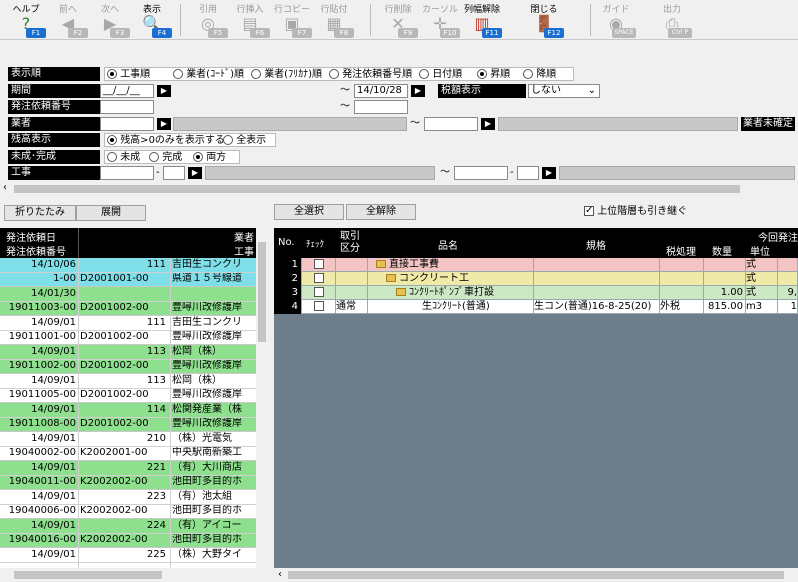  I want to click on balance-show-all: 全表示, so click(244, 141).